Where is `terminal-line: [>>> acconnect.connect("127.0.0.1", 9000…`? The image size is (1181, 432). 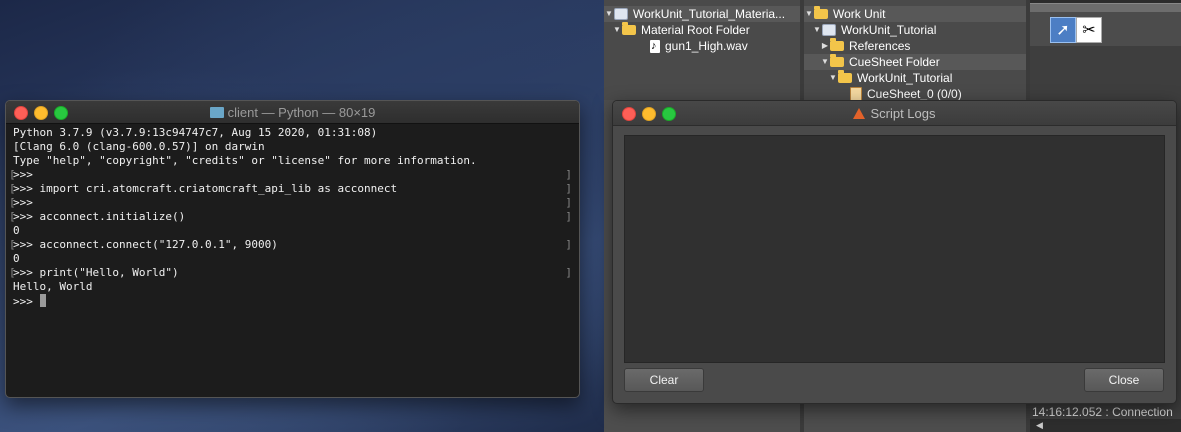
terminal-line: [>>> acconnect.connect("127.0.0.1", 9000… is located at coordinates (292, 245).